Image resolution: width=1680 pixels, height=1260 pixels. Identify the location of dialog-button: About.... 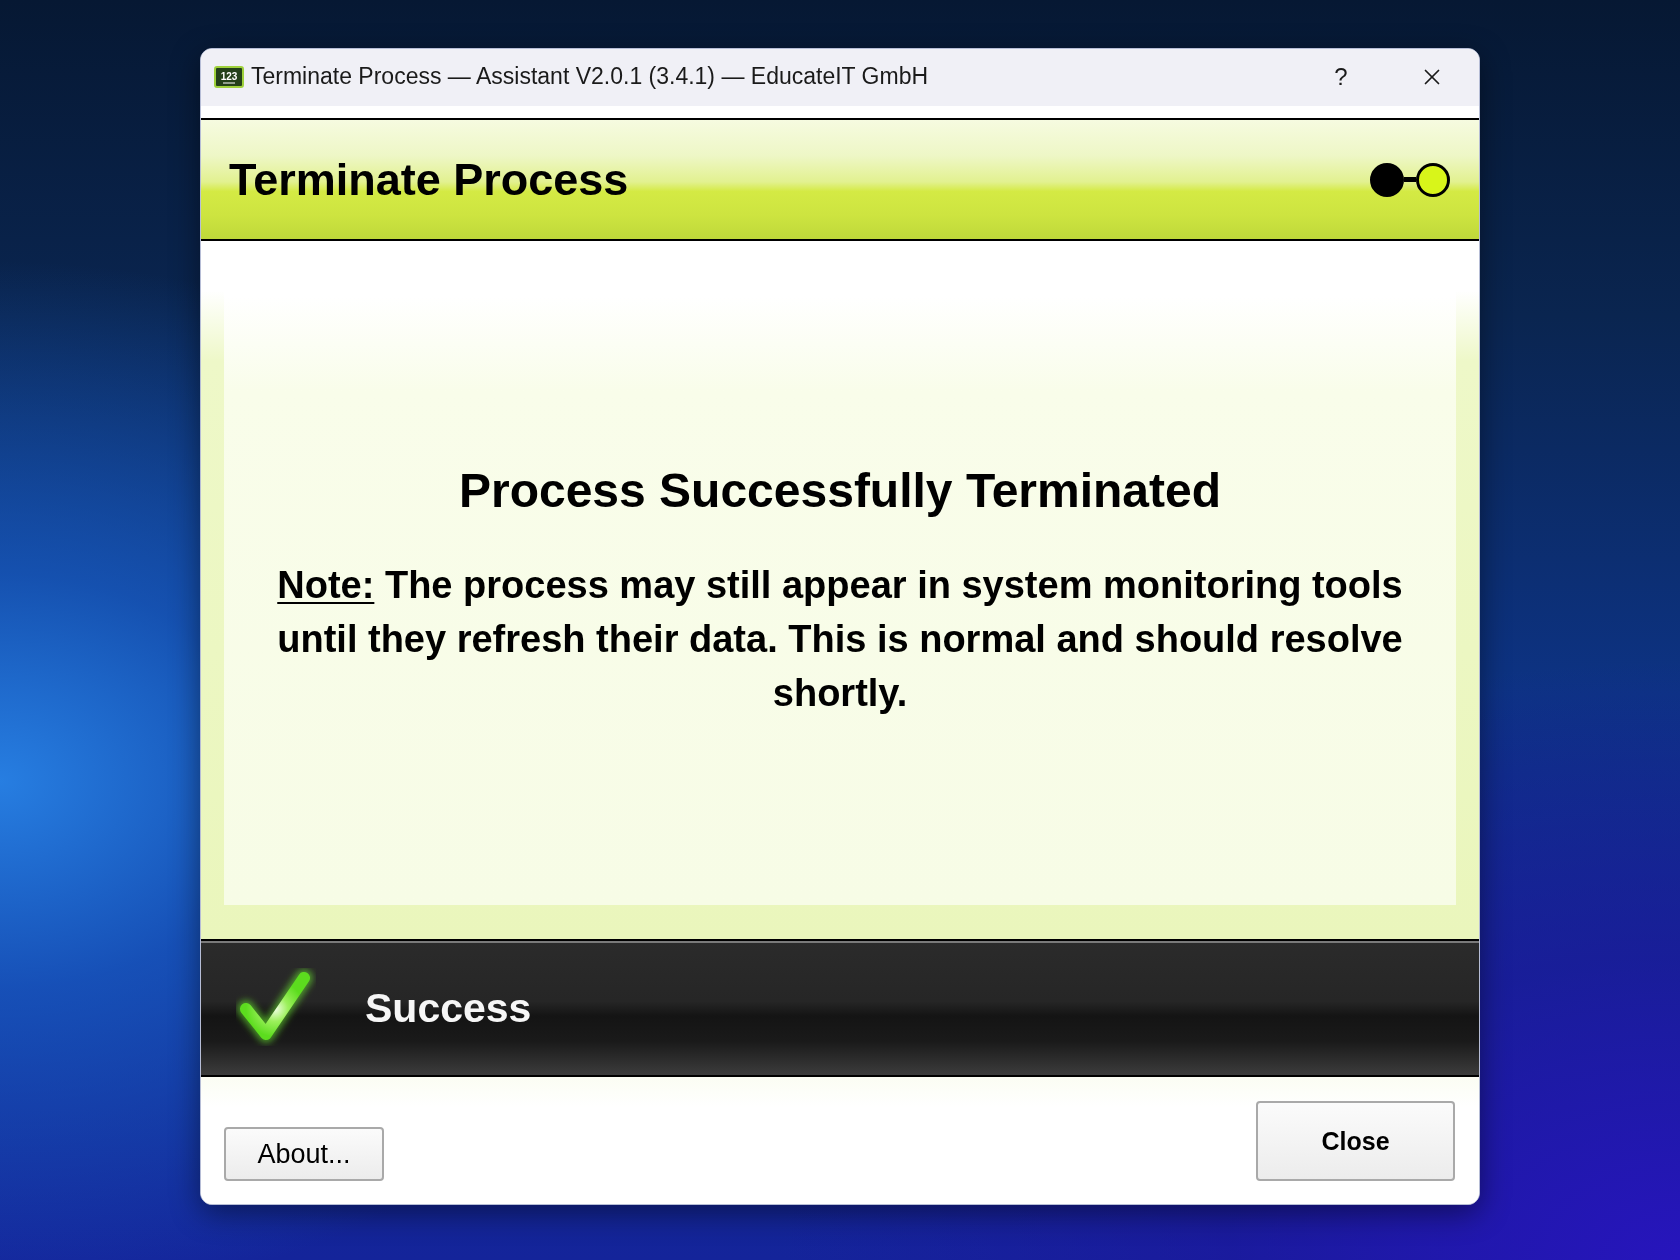
(304, 1154).